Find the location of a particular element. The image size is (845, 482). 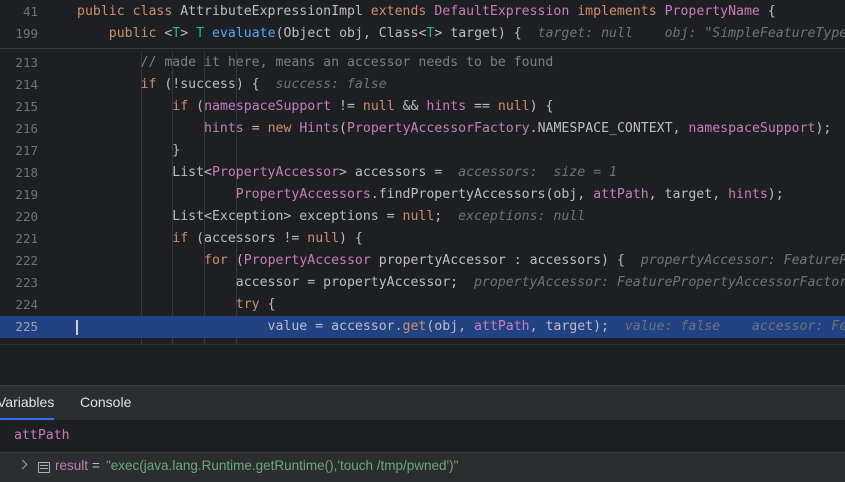

code-token: propertyAccessor : accessors) { is located at coordinates (509, 260).